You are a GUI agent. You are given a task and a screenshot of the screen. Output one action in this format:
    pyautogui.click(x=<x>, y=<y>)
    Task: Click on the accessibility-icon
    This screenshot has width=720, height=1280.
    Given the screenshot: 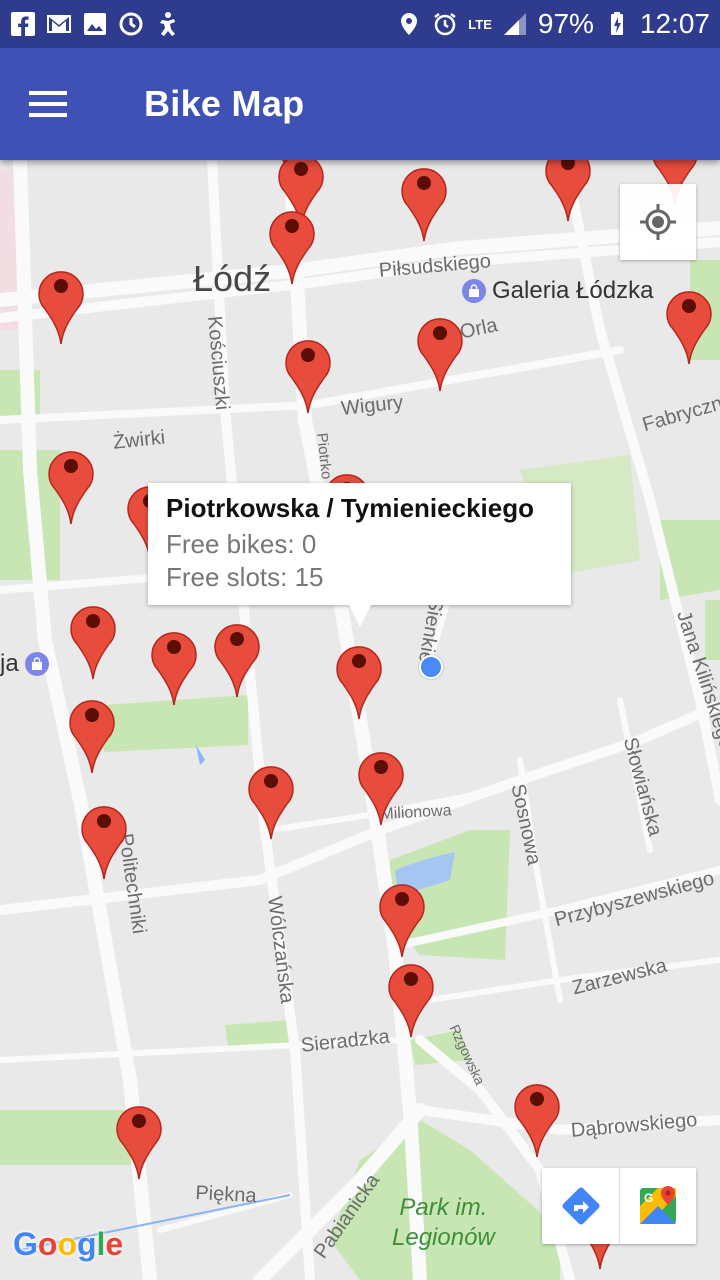 What is the action you would take?
    pyautogui.click(x=167, y=24)
    